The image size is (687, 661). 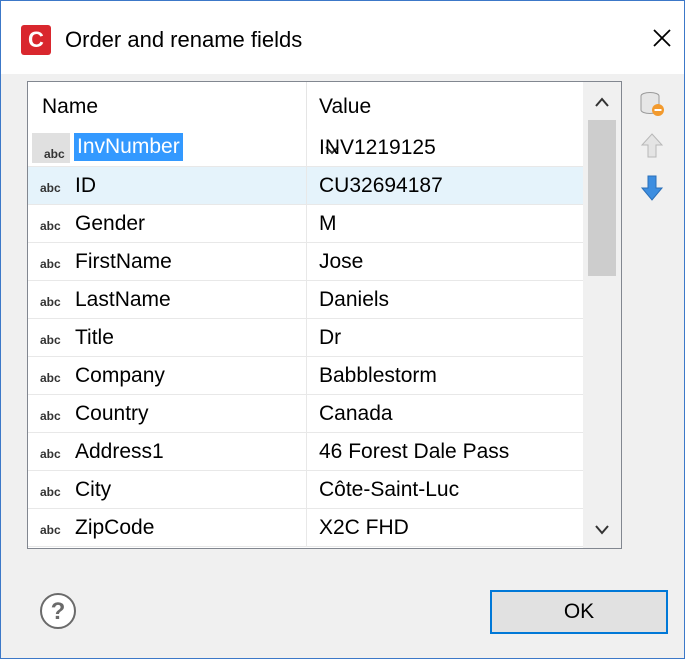 What do you see at coordinates (305, 376) in the screenshot?
I see `table-row: abc Company Babblestorm` at bounding box center [305, 376].